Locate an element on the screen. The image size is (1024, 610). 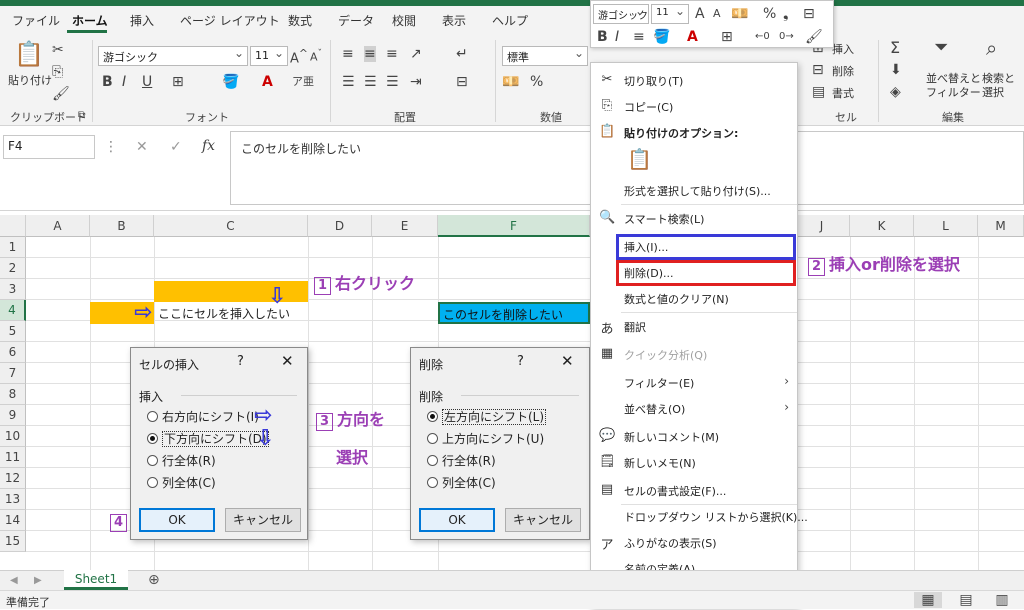
col-header: B is located at coordinates (122, 226).